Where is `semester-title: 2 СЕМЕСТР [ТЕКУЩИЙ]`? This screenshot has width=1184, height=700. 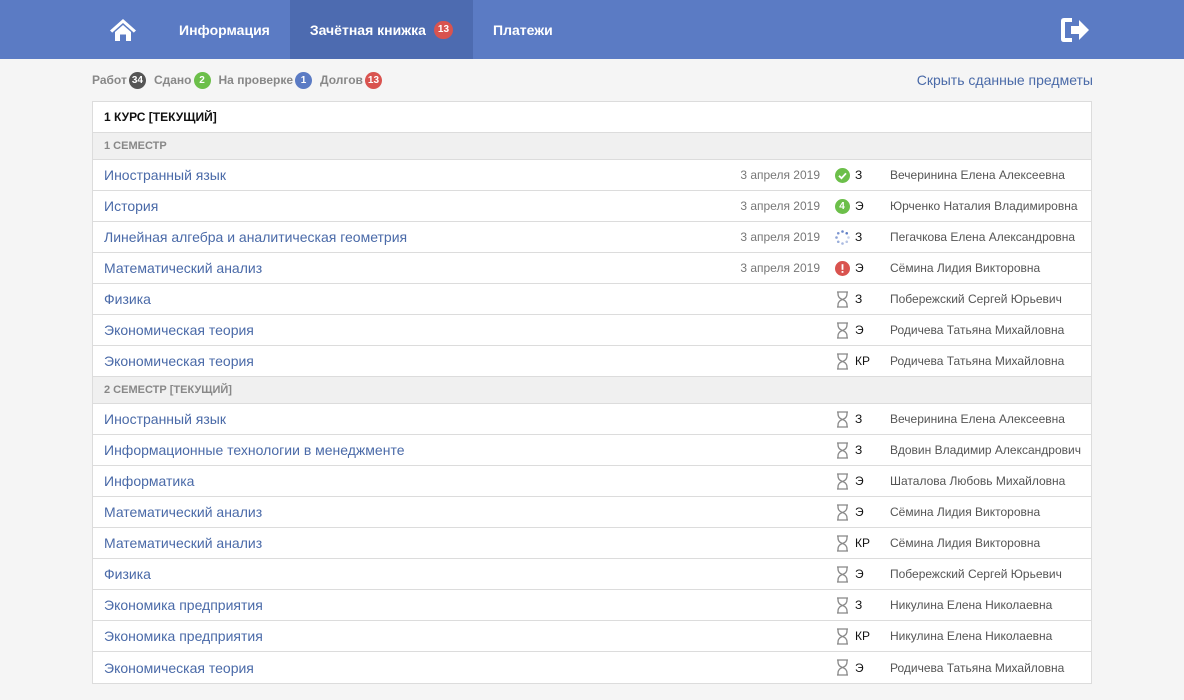
semester-title: 2 СЕМЕСТР [ТЕКУЩИЙ] is located at coordinates (592, 390).